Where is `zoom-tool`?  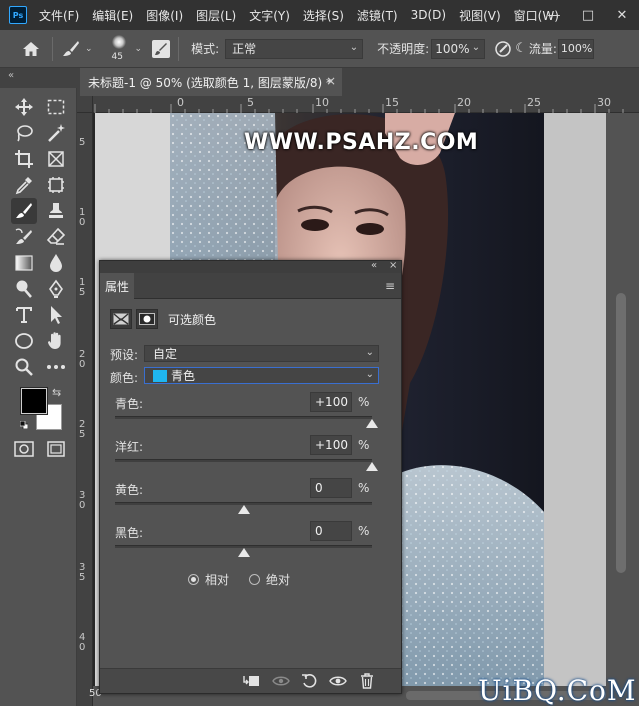 zoom-tool is located at coordinates (24, 367).